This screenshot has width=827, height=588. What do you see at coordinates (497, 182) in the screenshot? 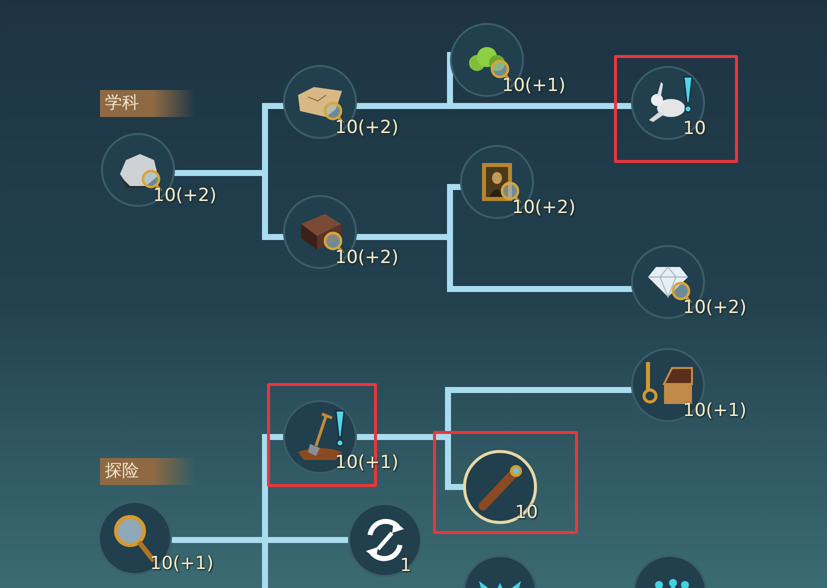
I see `painting-icon` at bounding box center [497, 182].